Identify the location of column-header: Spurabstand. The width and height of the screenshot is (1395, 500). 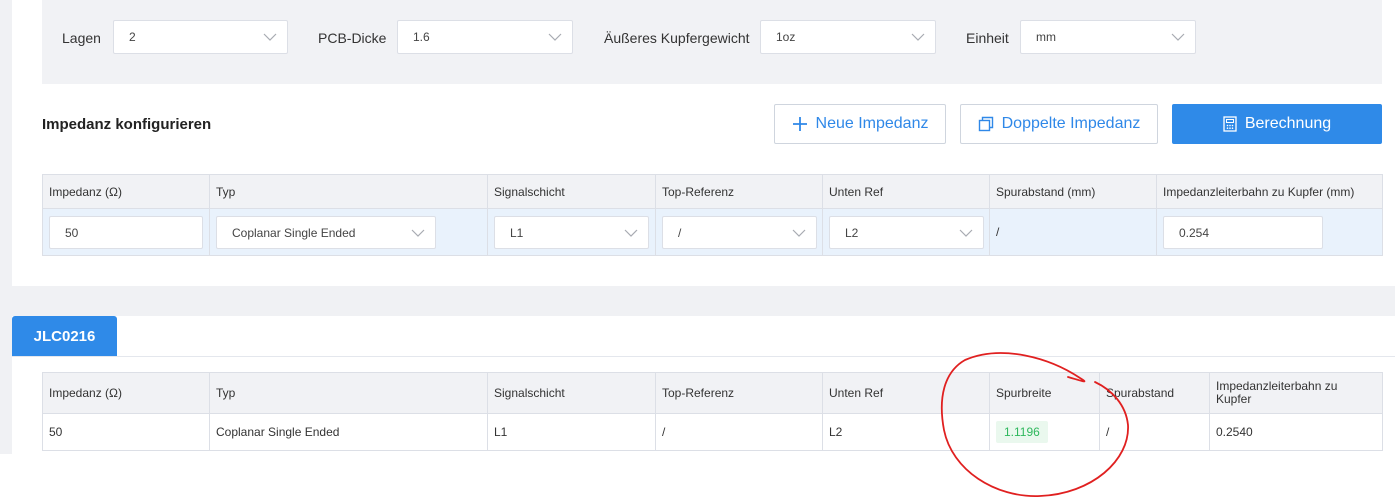
(1154, 393).